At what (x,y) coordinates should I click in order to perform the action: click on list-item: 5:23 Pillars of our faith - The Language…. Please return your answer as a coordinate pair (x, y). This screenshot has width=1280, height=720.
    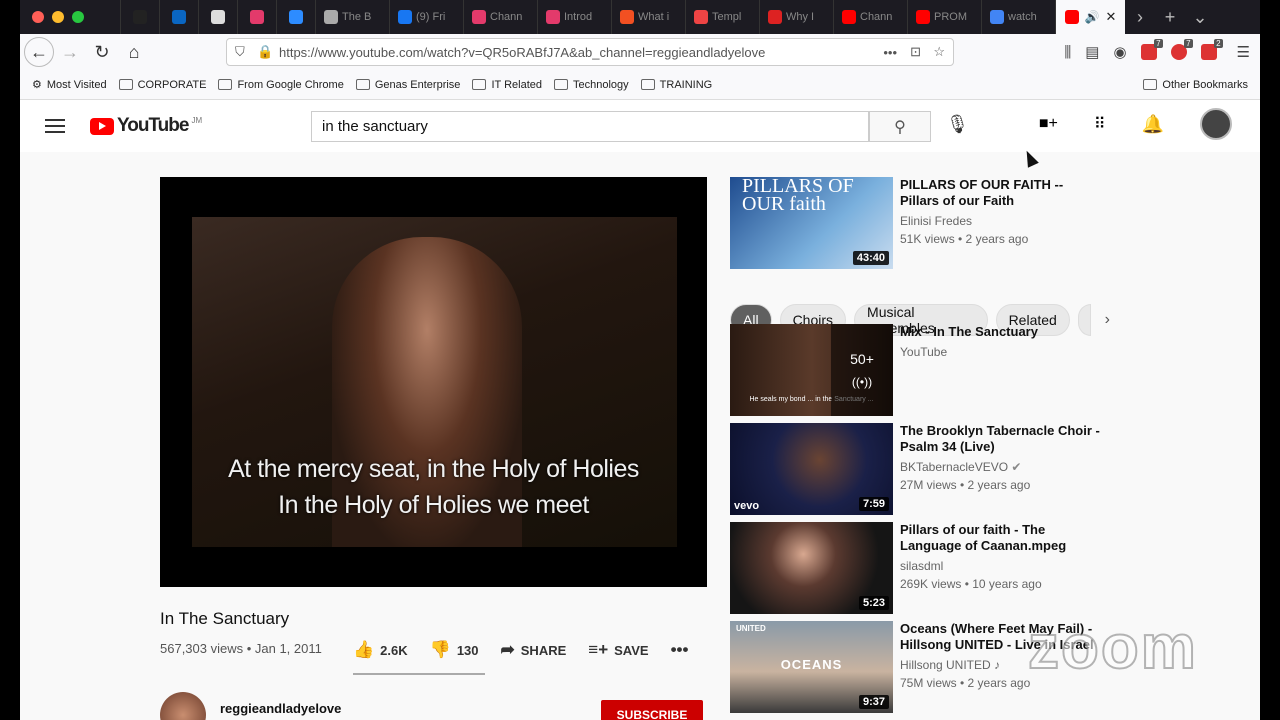
    Looking at the image, I should click on (920, 568).